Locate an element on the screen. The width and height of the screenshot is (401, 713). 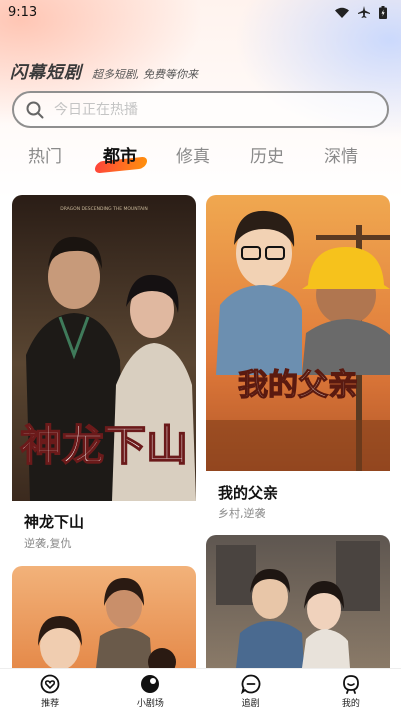
nav-recommend-label: 推荐 is located at coordinates (50, 703).